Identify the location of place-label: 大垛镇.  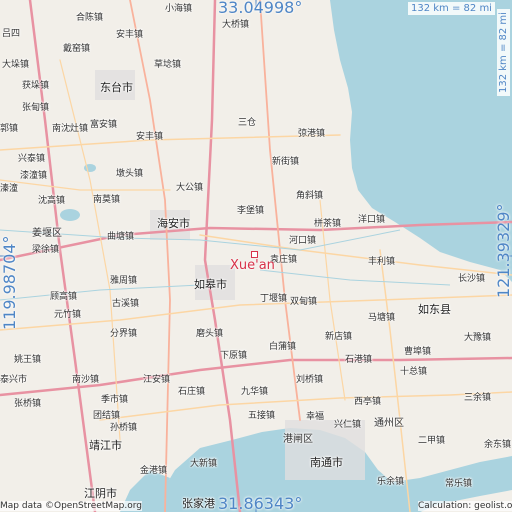
(16, 65).